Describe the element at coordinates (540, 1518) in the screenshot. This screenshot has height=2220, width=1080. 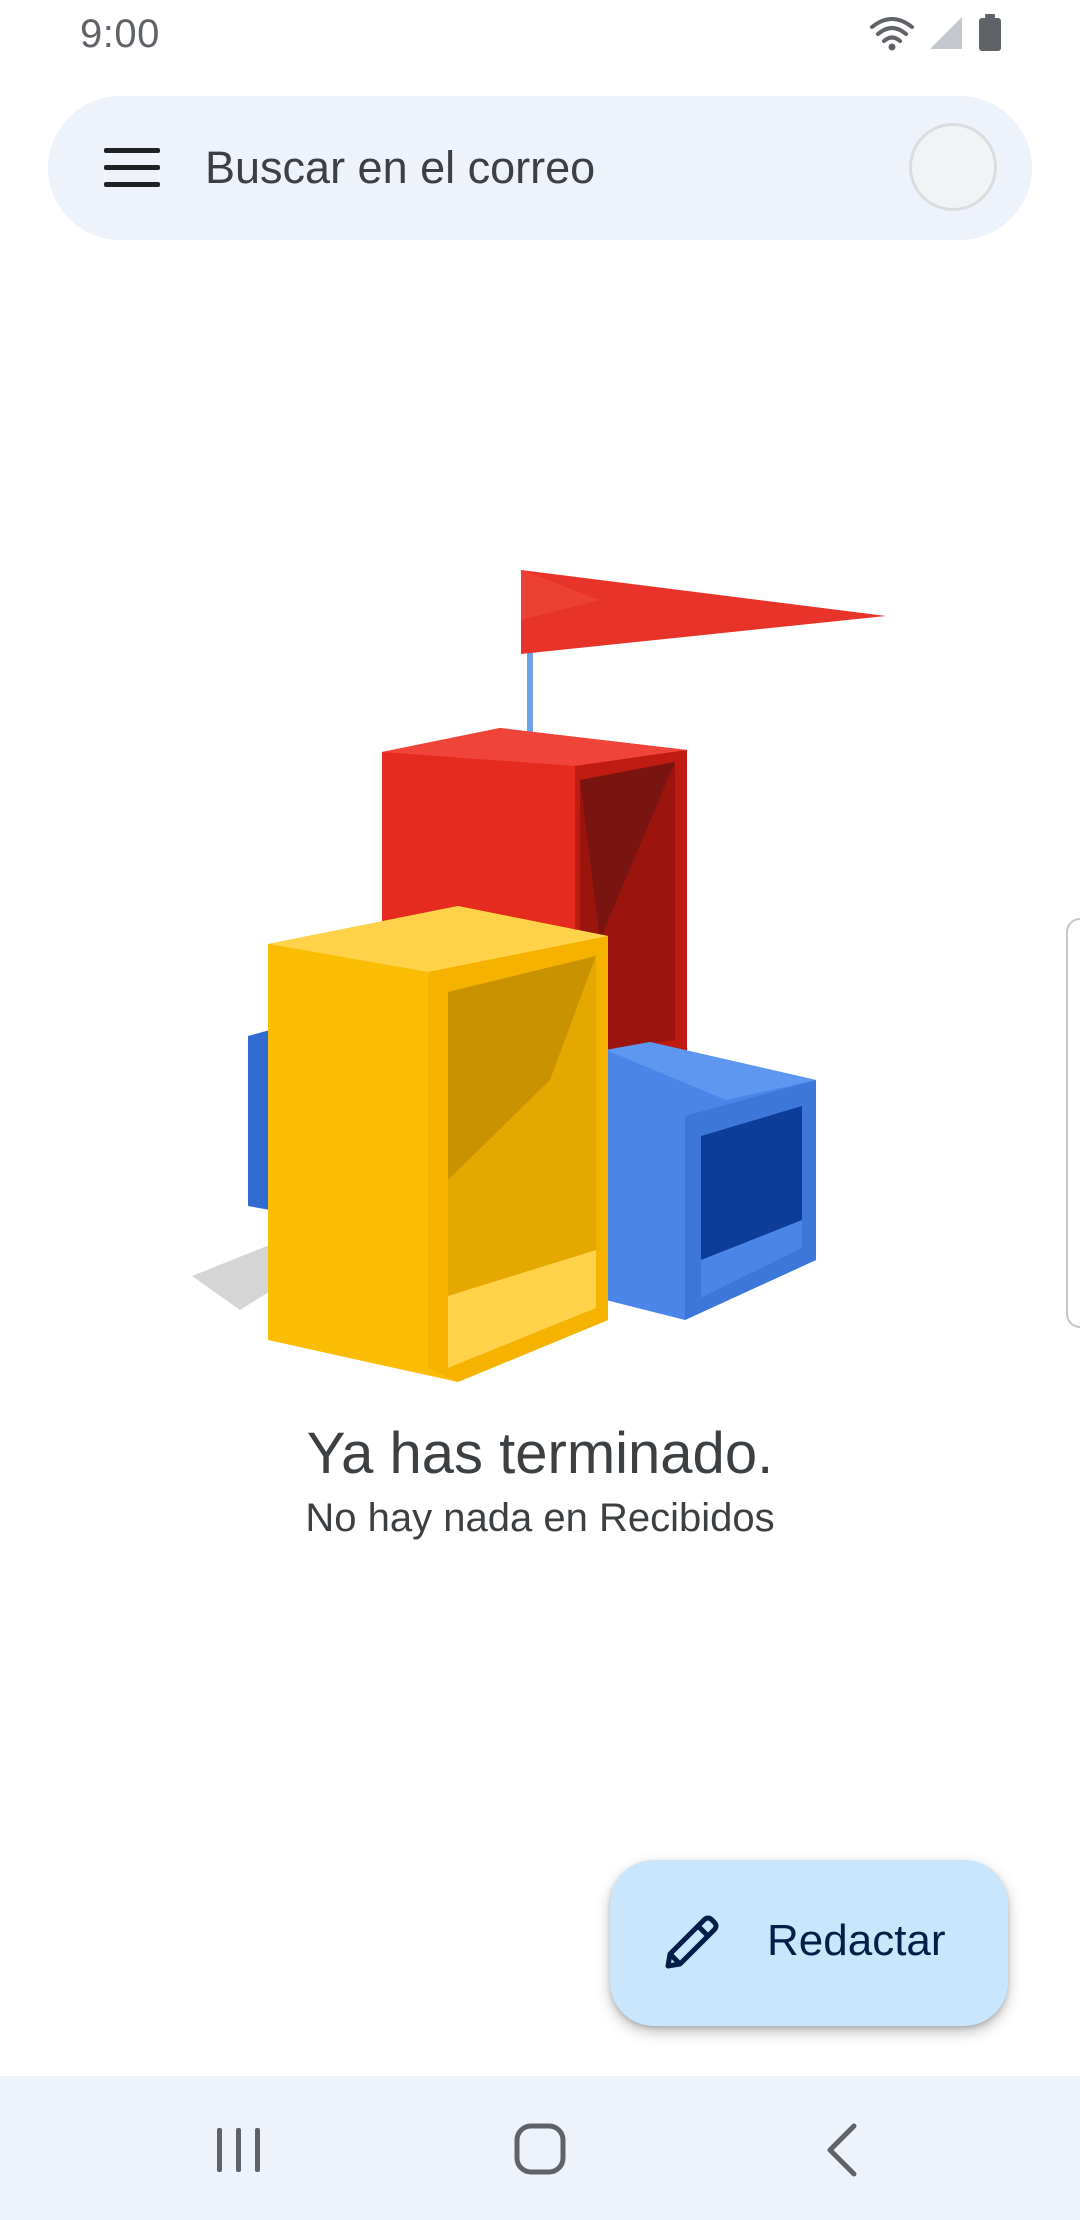
I see `empty-state-subtitle: No hay nada en Recibidos` at that location.